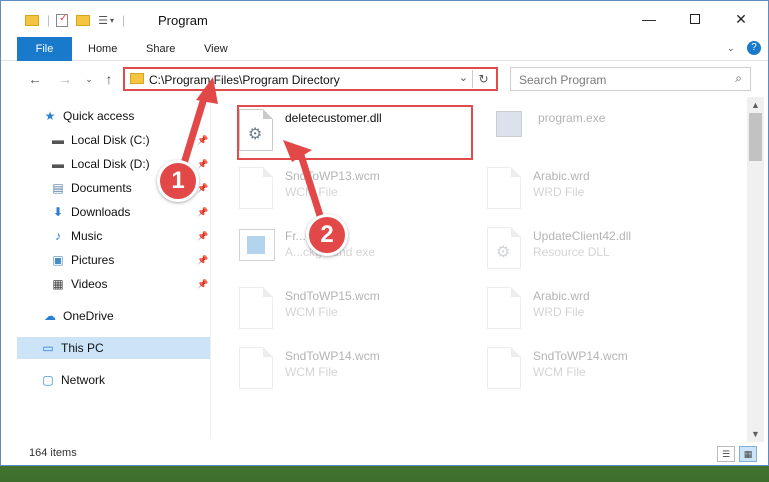  What do you see at coordinates (101, 212) in the screenshot?
I see `sidebar-item-label: Downloads` at bounding box center [101, 212].